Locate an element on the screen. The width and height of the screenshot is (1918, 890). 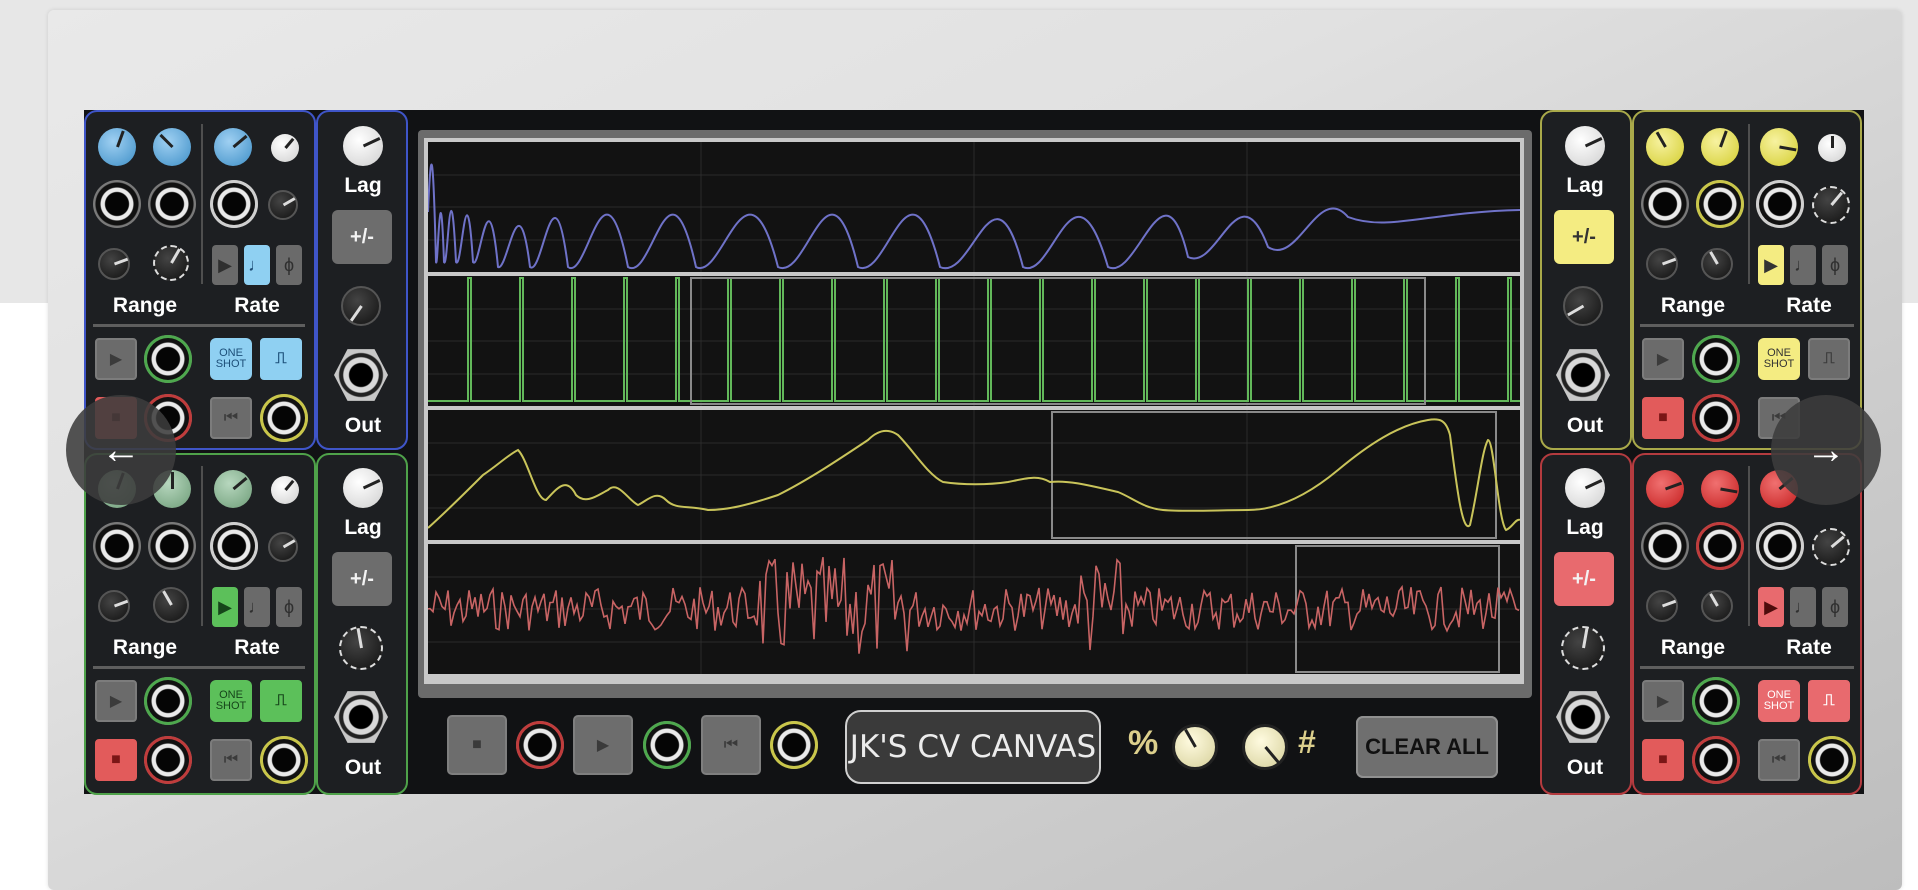
red-range-min-cv-jack is located at coordinates (1665, 546).